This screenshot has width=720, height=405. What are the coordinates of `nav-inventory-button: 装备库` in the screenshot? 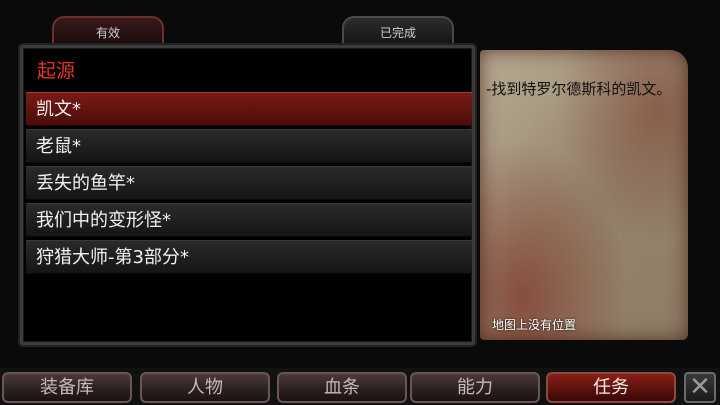 It's located at (67, 387).